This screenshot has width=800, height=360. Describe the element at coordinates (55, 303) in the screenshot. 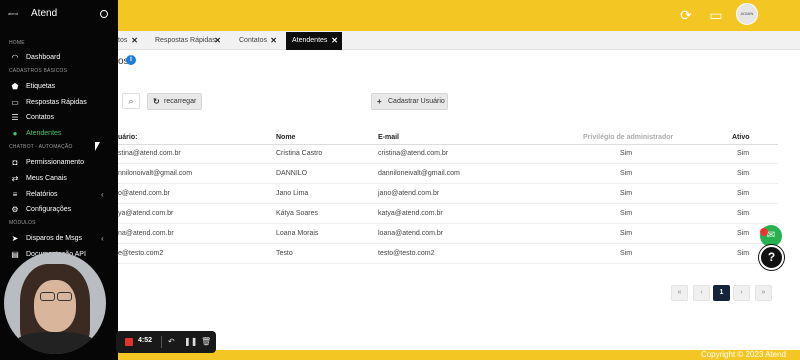

I see `webcam-overlay` at that location.